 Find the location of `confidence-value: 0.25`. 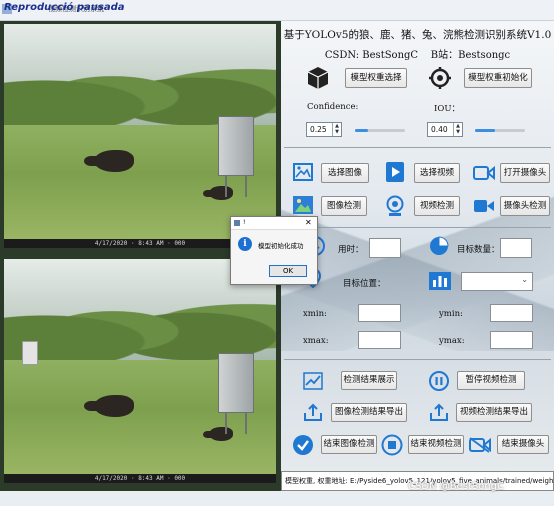

confidence-value: 0.25 is located at coordinates (318, 129).